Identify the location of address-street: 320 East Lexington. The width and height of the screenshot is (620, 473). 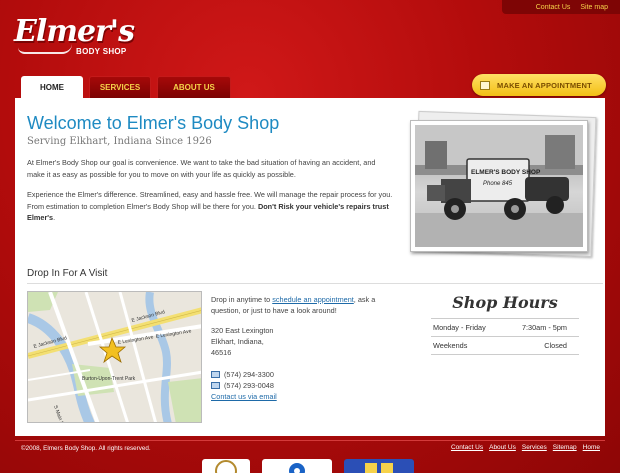
(242, 330).